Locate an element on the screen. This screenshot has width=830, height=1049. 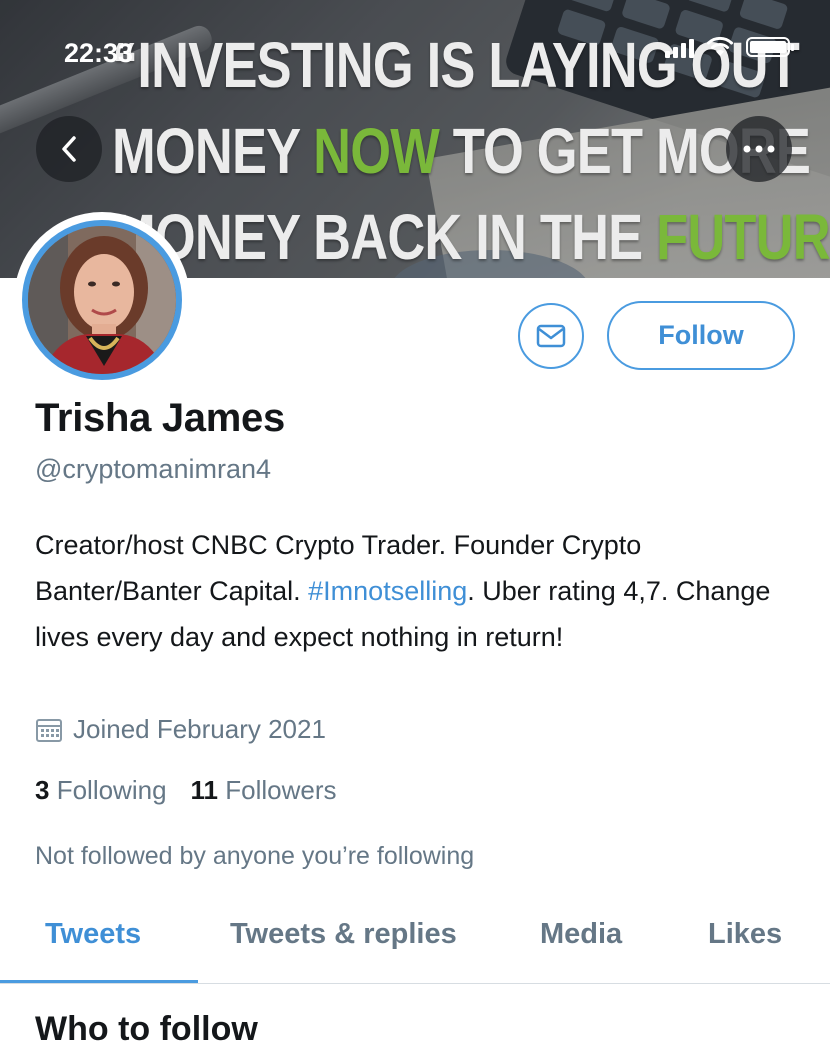
chevron-left-icon is located at coordinates (69, 149).